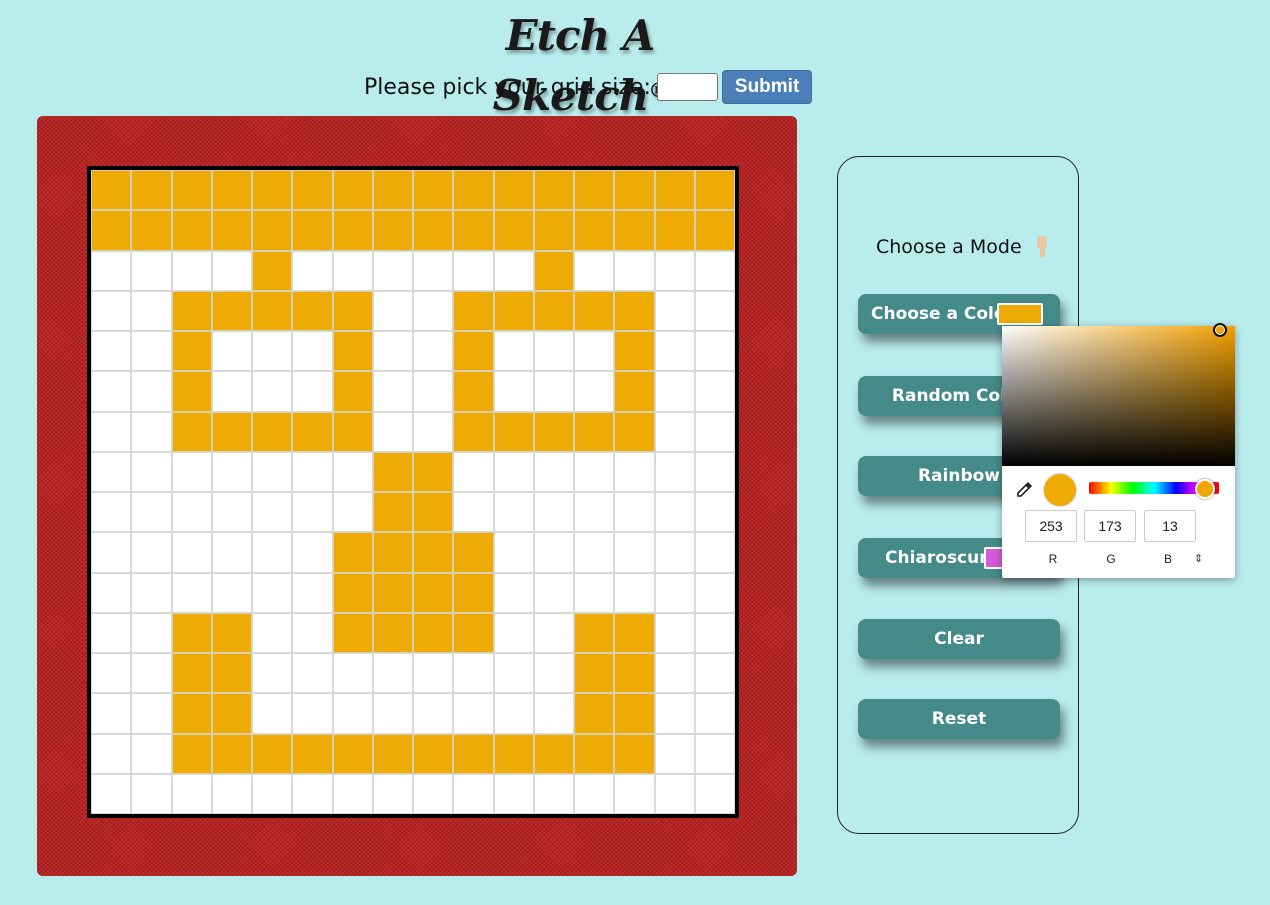  Describe the element at coordinates (1170, 526) in the screenshot. I see `blue-value-input: 13` at that location.